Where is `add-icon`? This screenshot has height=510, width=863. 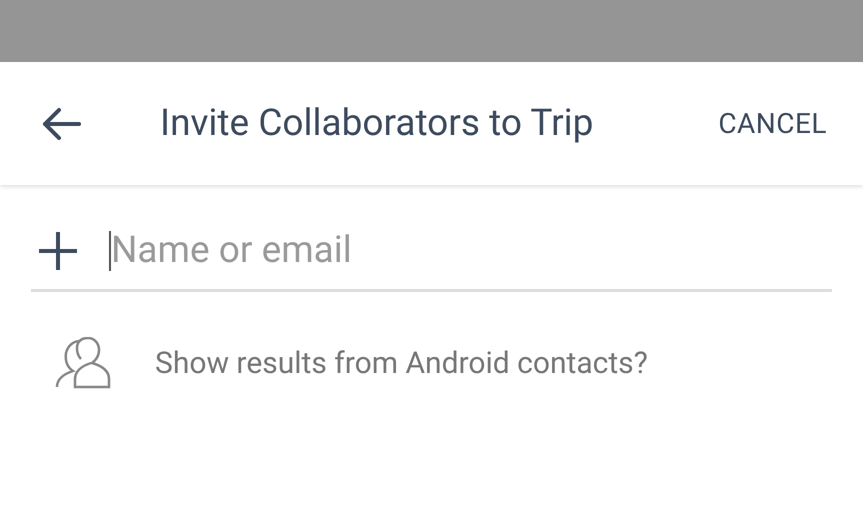 add-icon is located at coordinates (58, 251).